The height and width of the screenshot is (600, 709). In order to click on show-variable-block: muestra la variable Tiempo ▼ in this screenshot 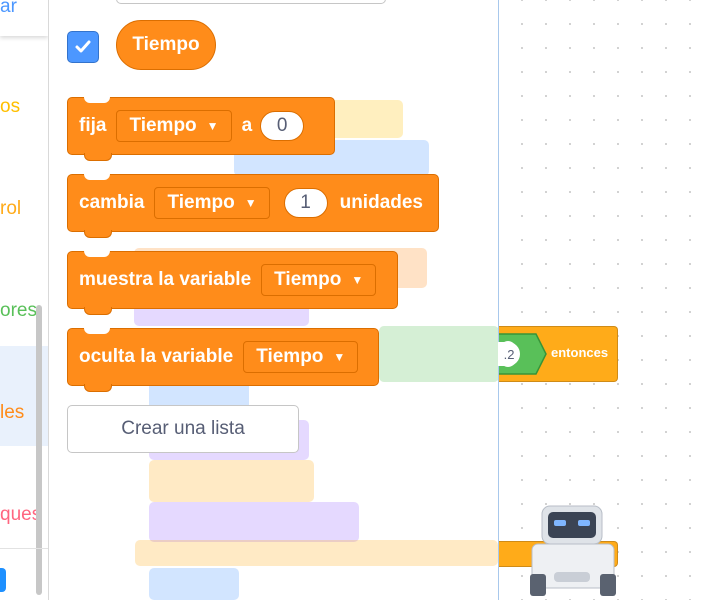, I will do `click(232, 283)`.